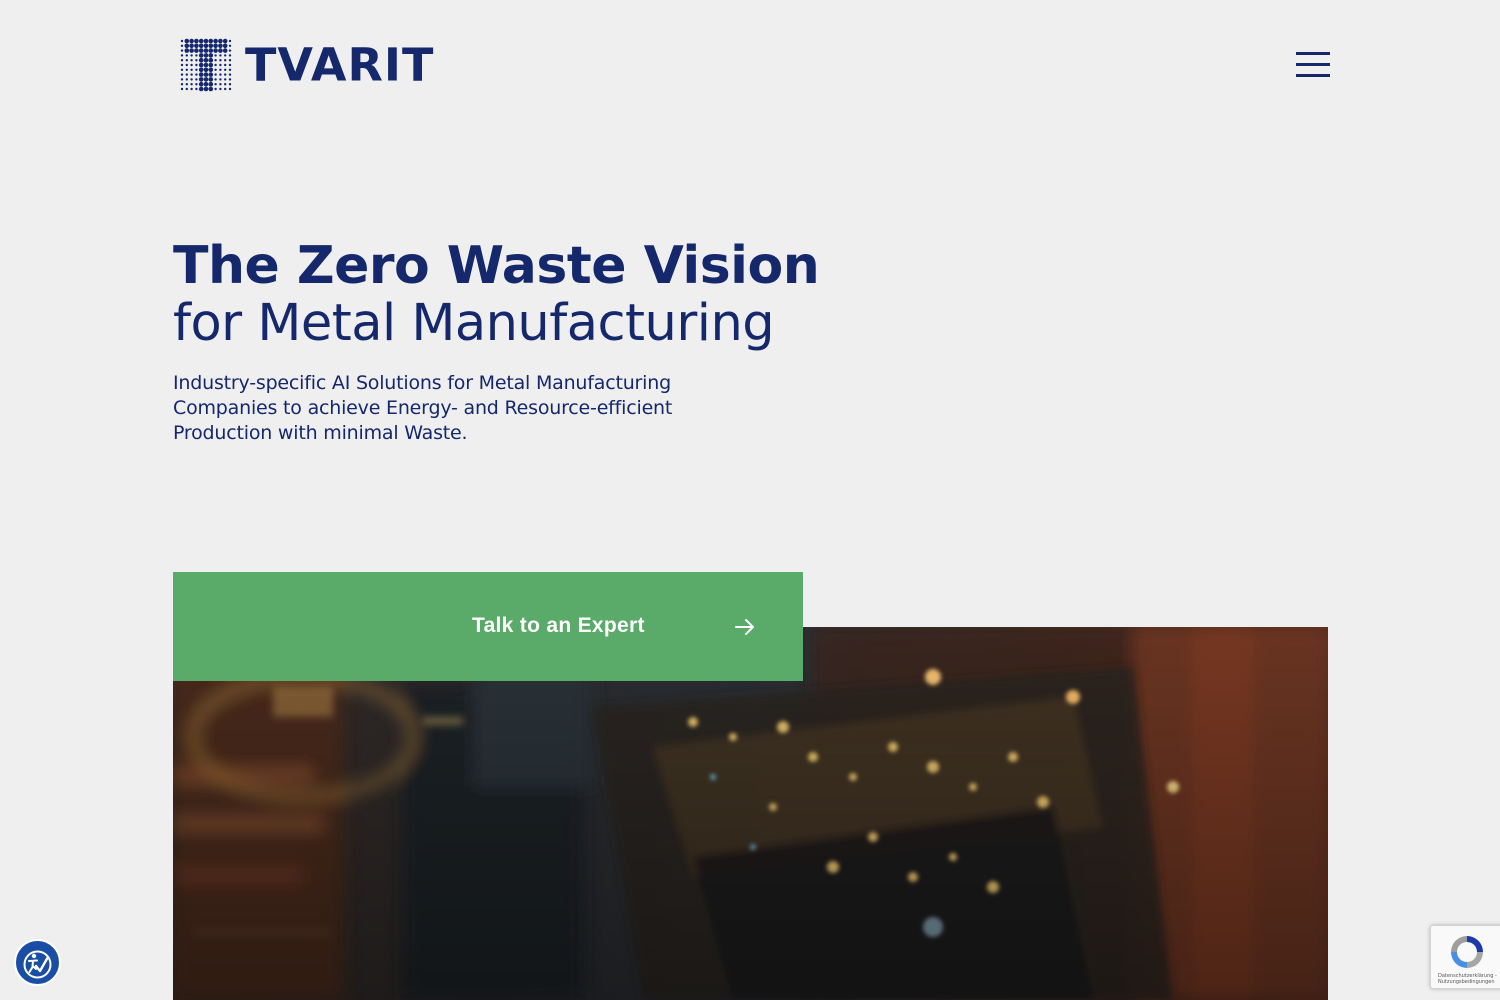 The width and height of the screenshot is (1500, 1000). What do you see at coordinates (744, 627) in the screenshot?
I see `arrow-right-icon` at bounding box center [744, 627].